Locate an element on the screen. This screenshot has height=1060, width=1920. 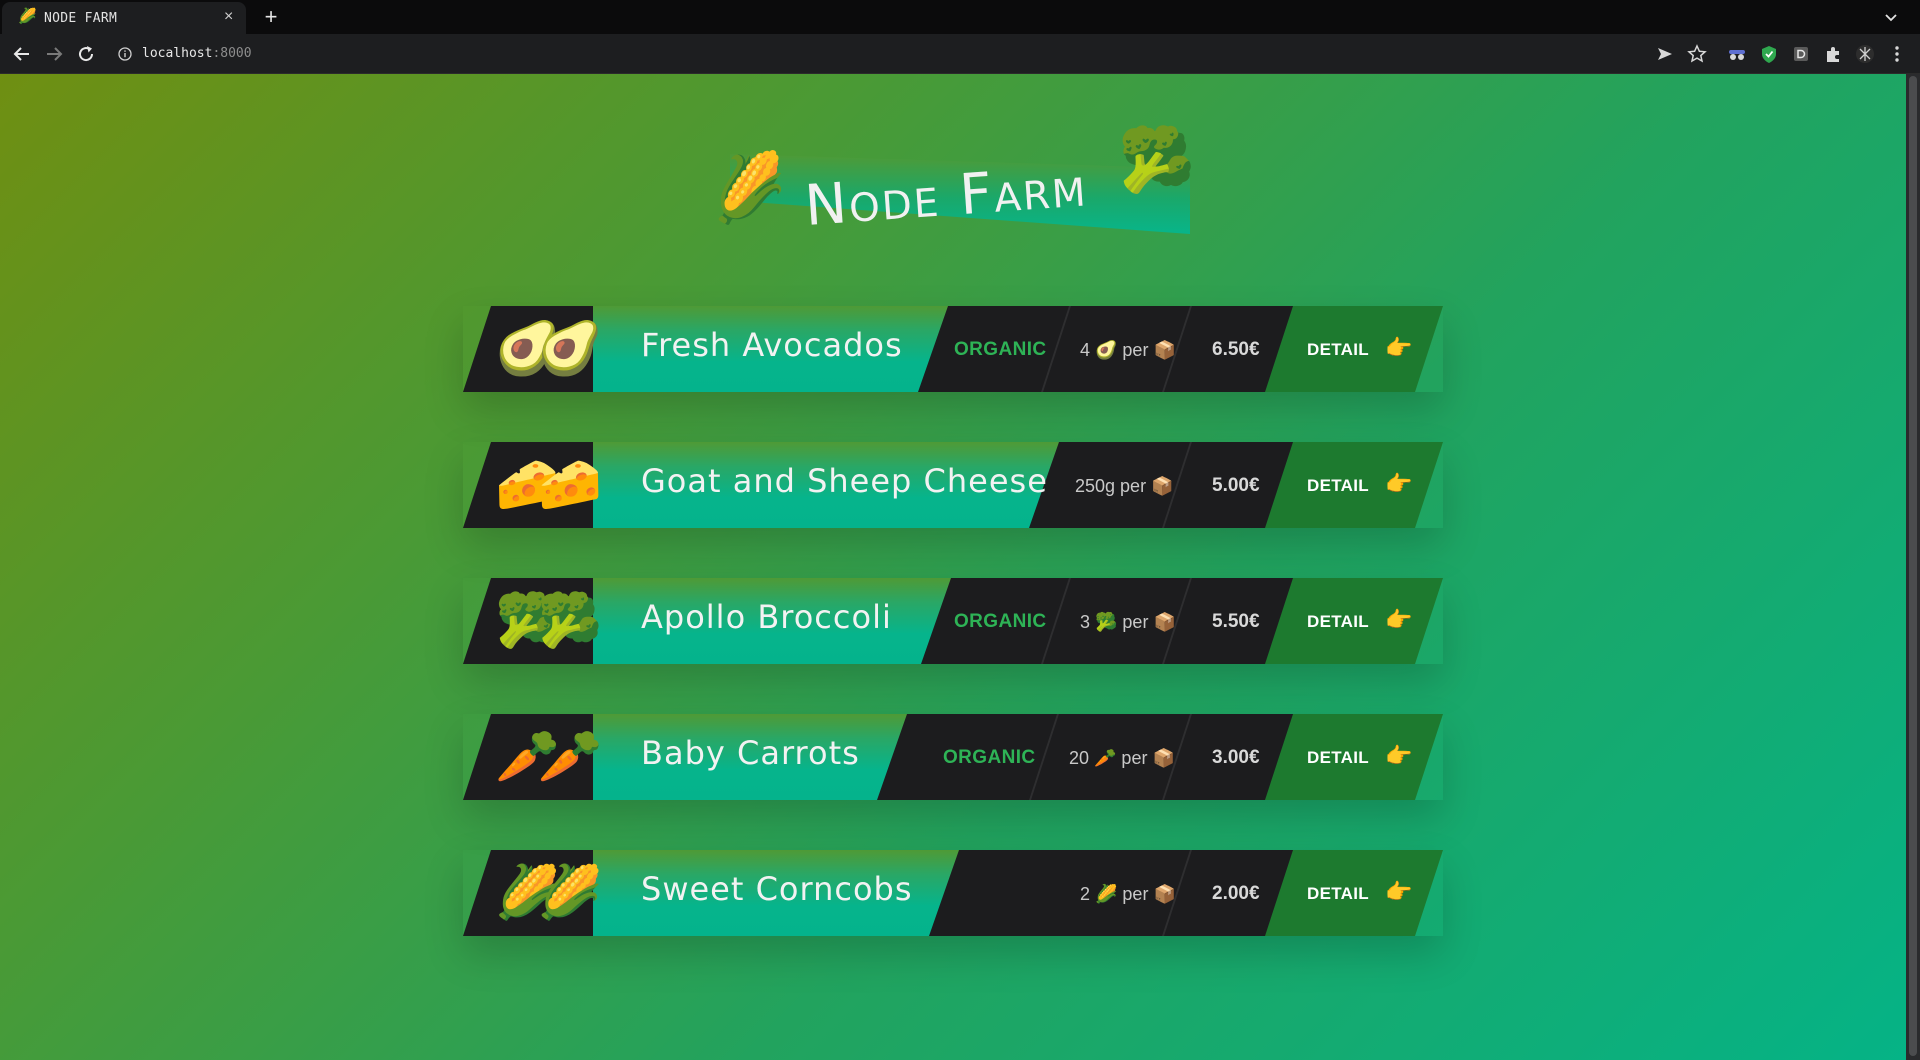
product-price: 5.00€ is located at coordinates (1236, 485).